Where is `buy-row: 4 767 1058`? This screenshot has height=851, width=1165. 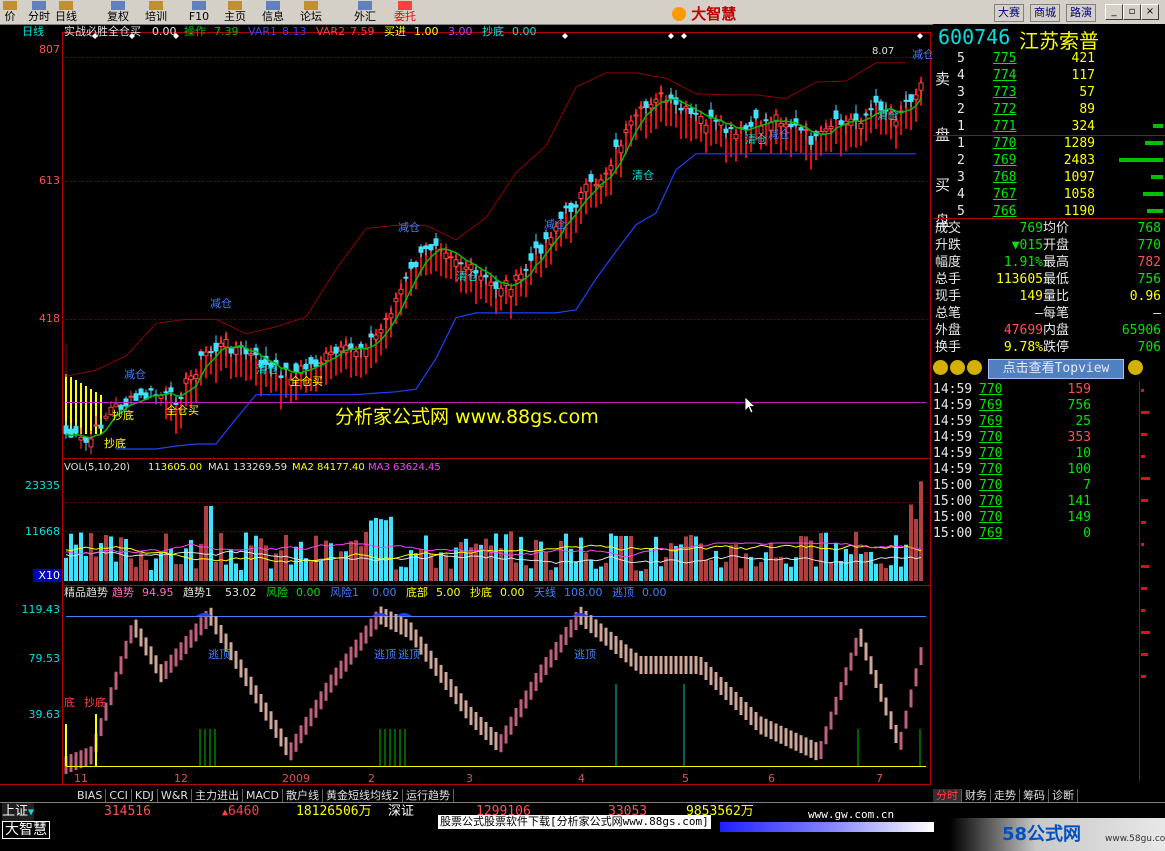
buy-row: 4 767 1058 is located at coordinates (1049, 194).